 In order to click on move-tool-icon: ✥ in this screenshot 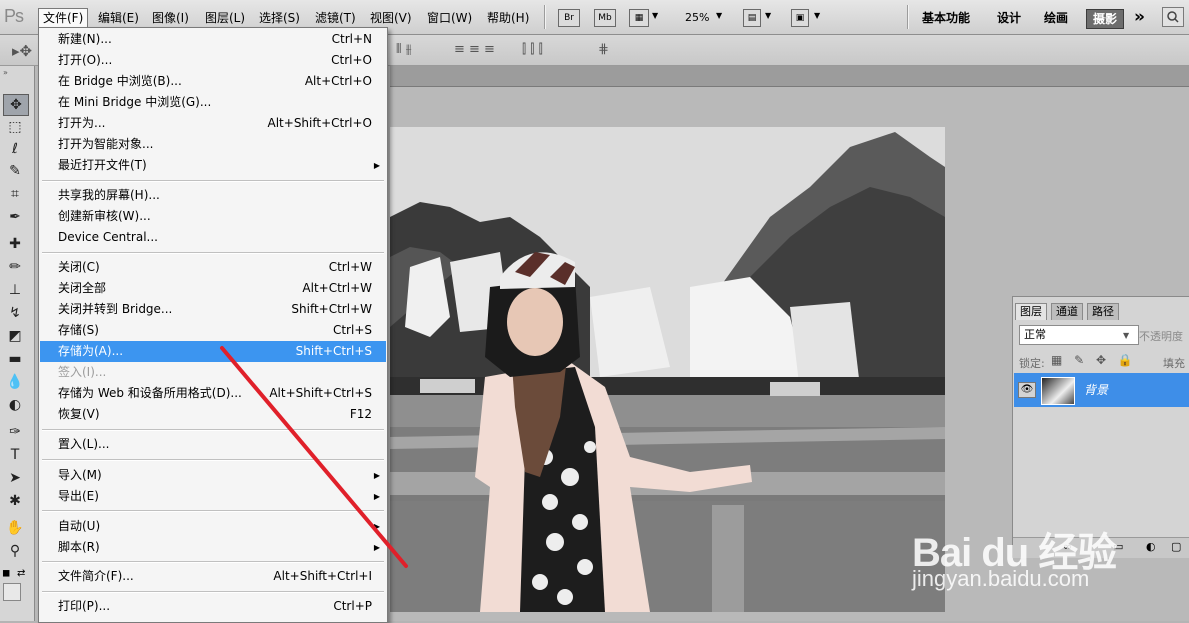, I will do `click(16, 105)`.